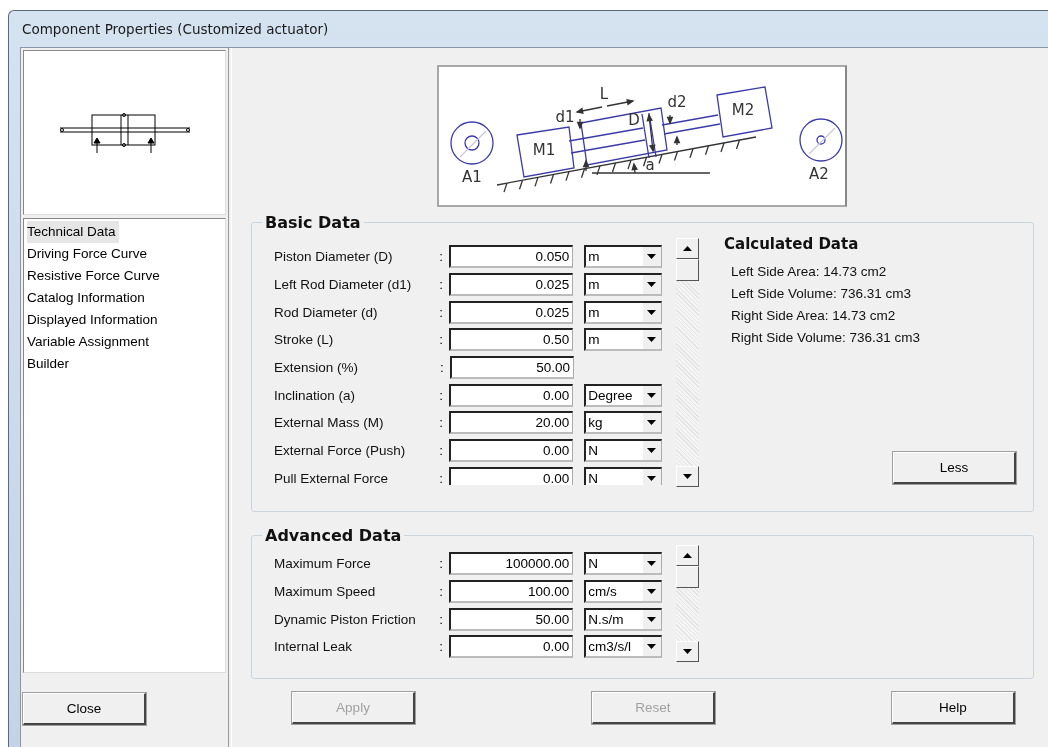  What do you see at coordinates (329, 423) in the screenshot?
I see `field-label: External Mass (M)` at bounding box center [329, 423].